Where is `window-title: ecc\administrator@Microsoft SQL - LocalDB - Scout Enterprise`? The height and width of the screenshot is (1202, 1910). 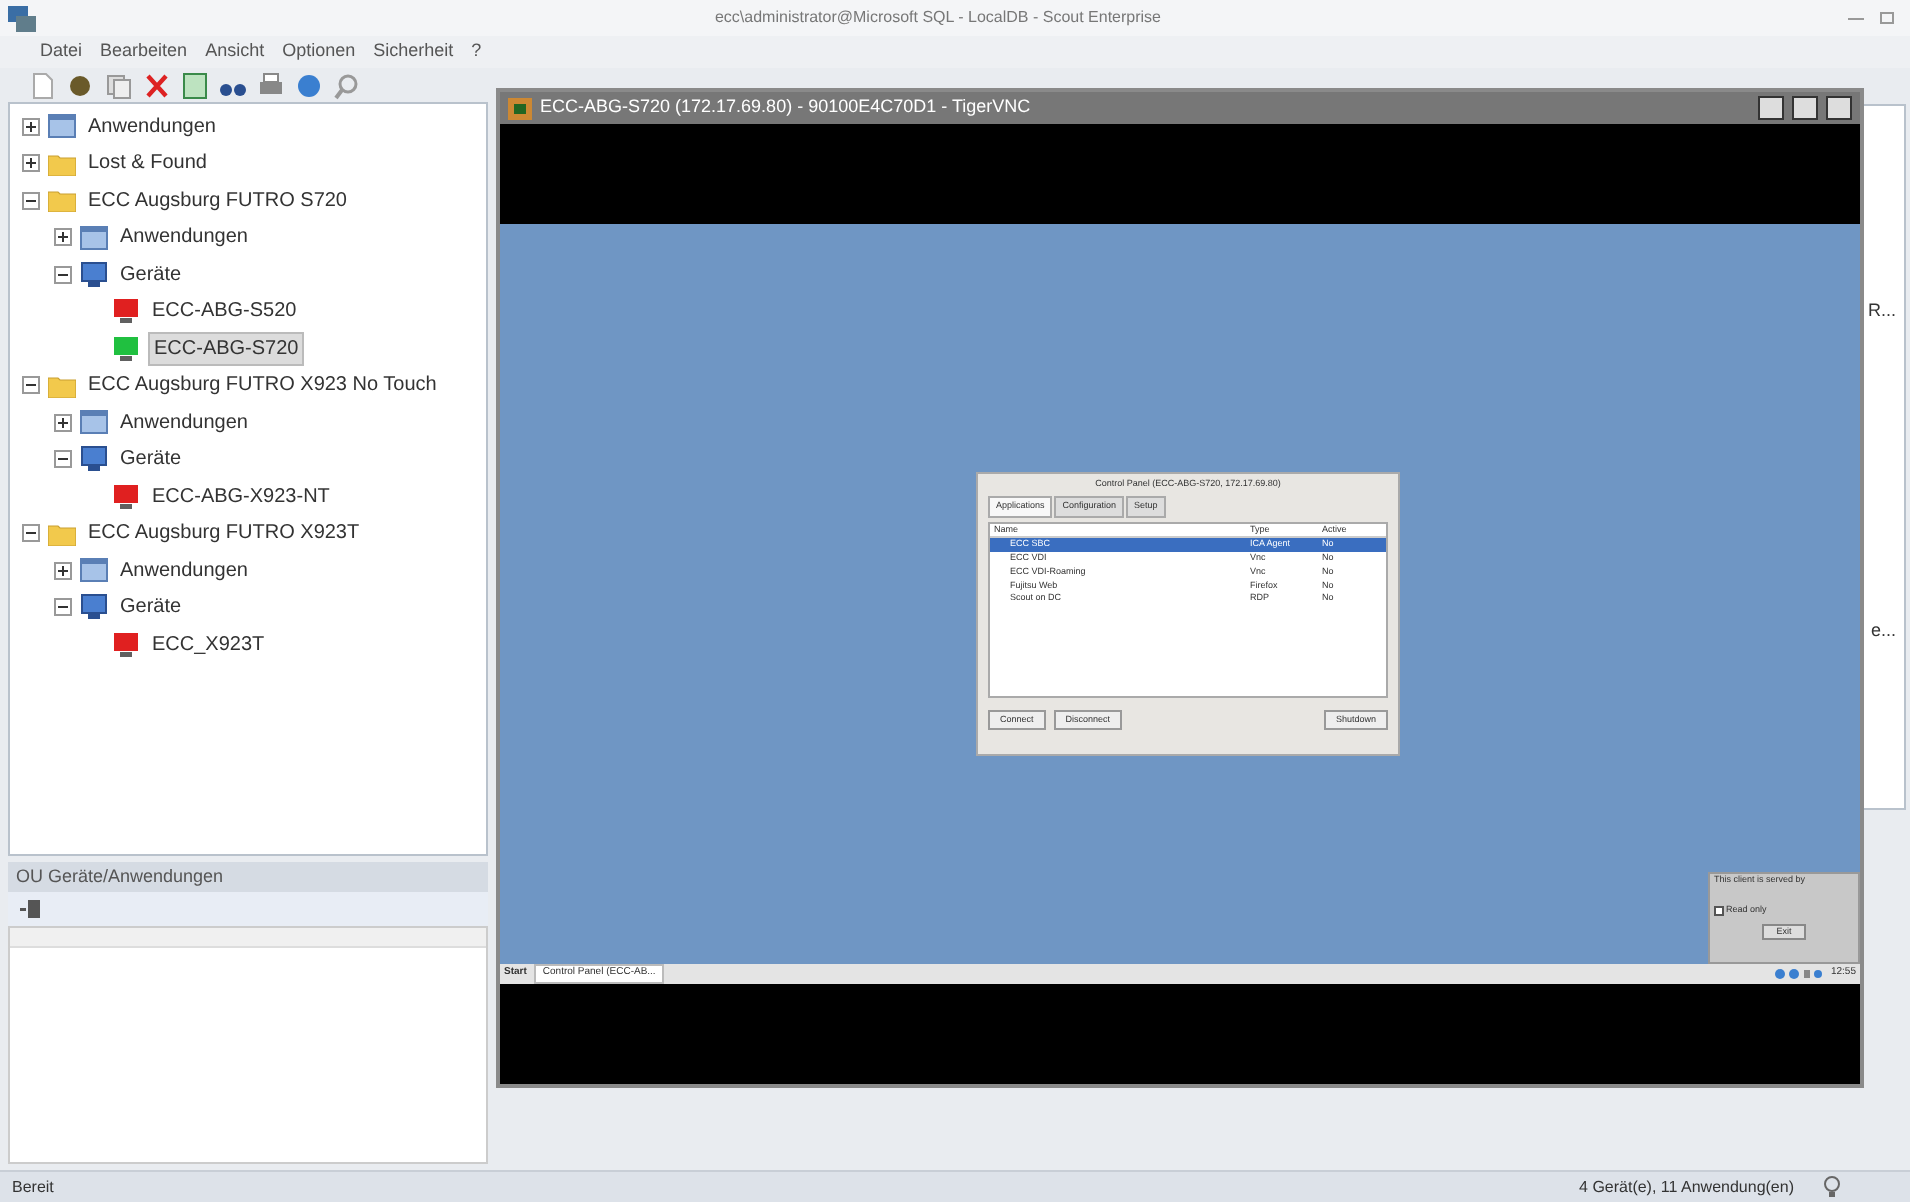
window-title: ecc\administrator@Microsoft SQL - LocalDB - Scout Enterprise is located at coordinates (937, 18).